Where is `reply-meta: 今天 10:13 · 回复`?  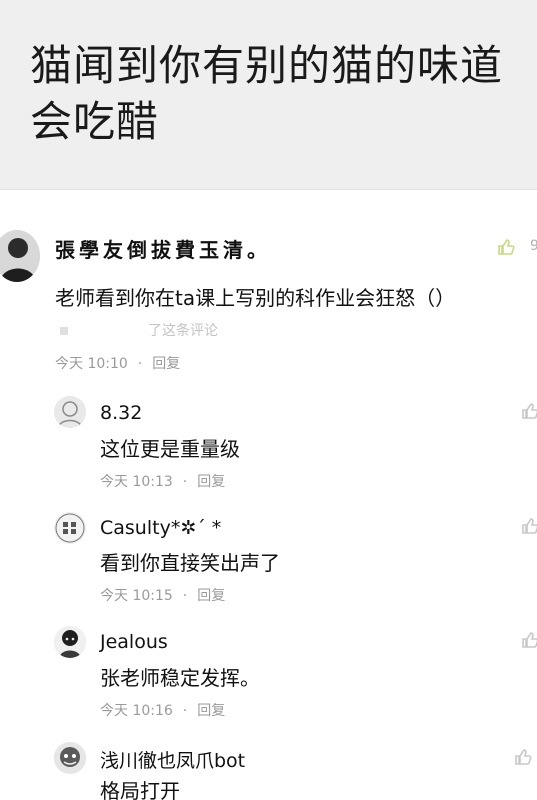
reply-meta: 今天 10:13 · 回复 is located at coordinates (162, 481).